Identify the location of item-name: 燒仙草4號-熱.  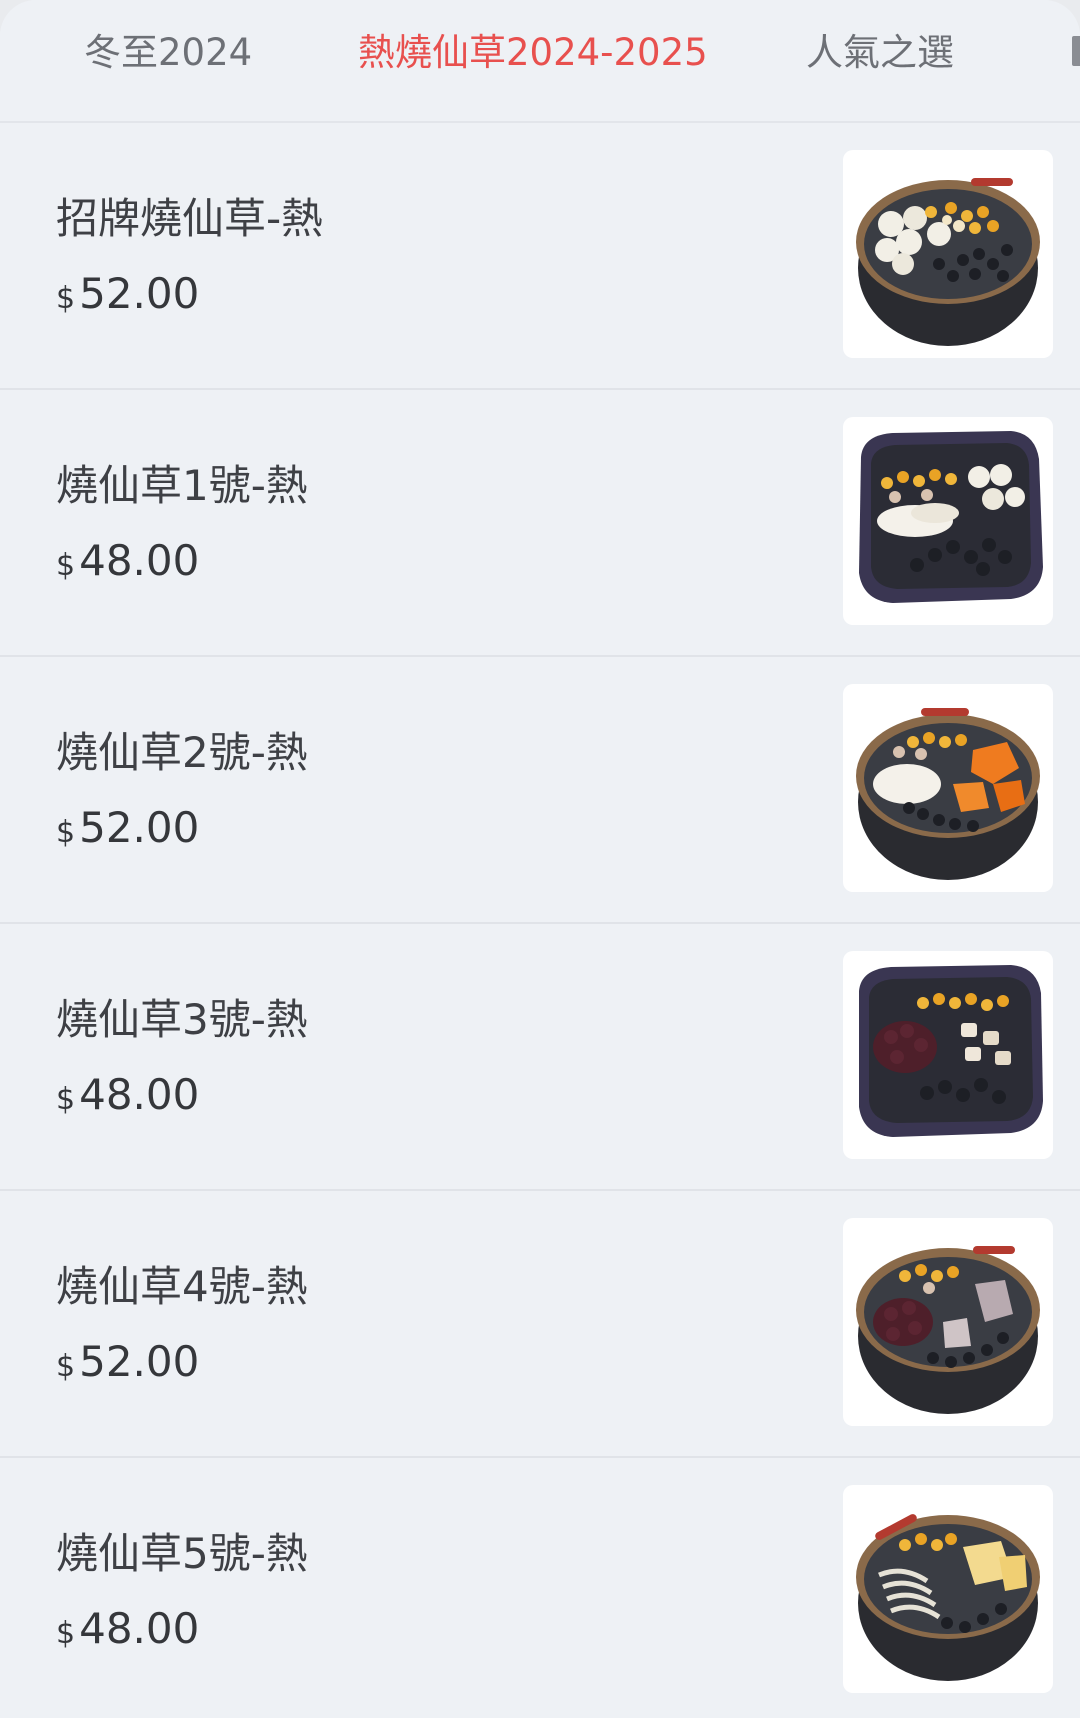
(182, 1286).